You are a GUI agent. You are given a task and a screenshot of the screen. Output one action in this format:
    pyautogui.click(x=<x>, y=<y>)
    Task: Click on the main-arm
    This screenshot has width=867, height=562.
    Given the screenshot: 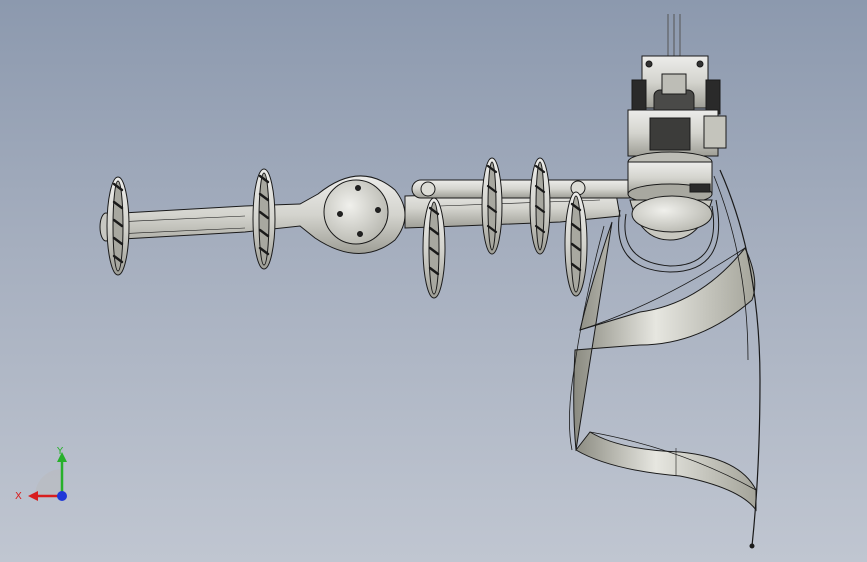 What is the action you would take?
    pyautogui.click(x=252, y=214)
    